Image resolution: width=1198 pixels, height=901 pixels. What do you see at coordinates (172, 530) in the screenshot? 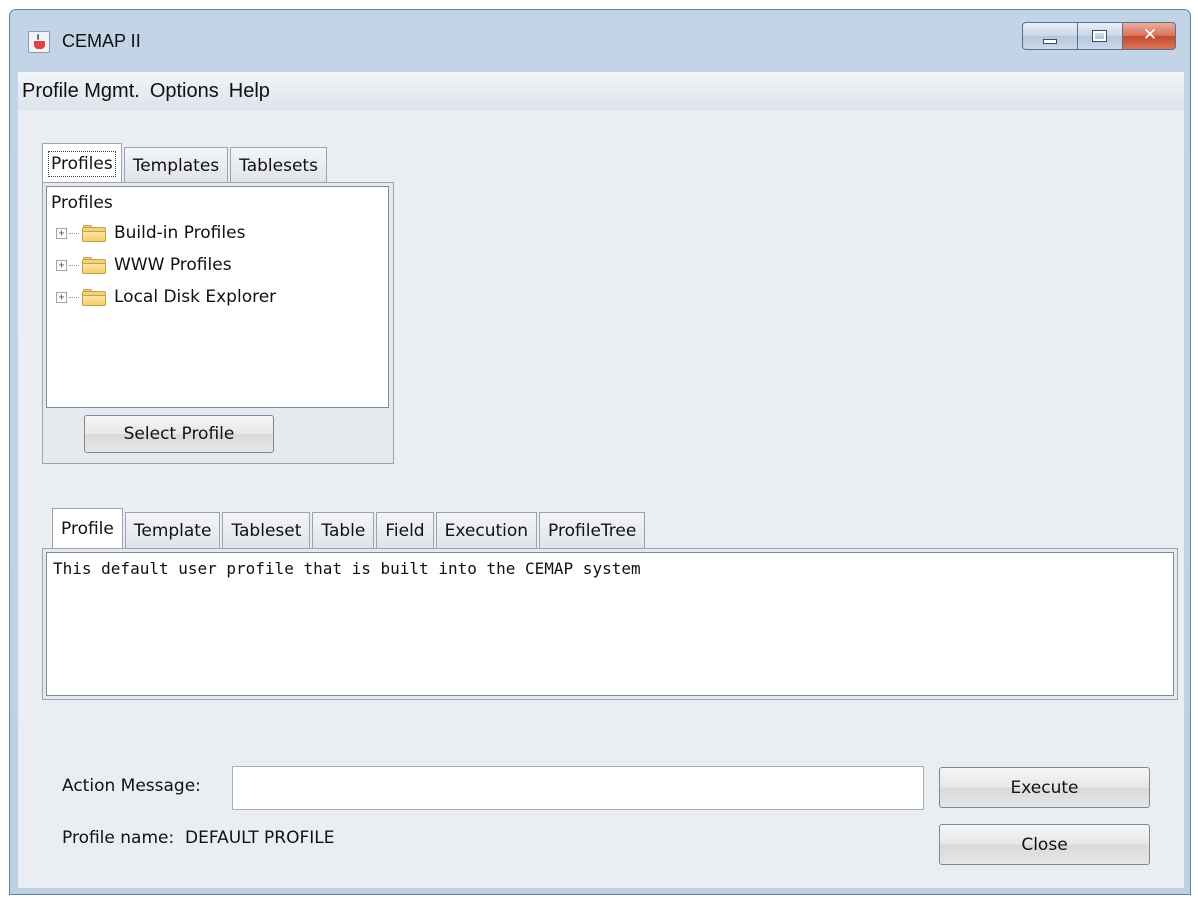
I see `tab-template: Template` at bounding box center [172, 530].